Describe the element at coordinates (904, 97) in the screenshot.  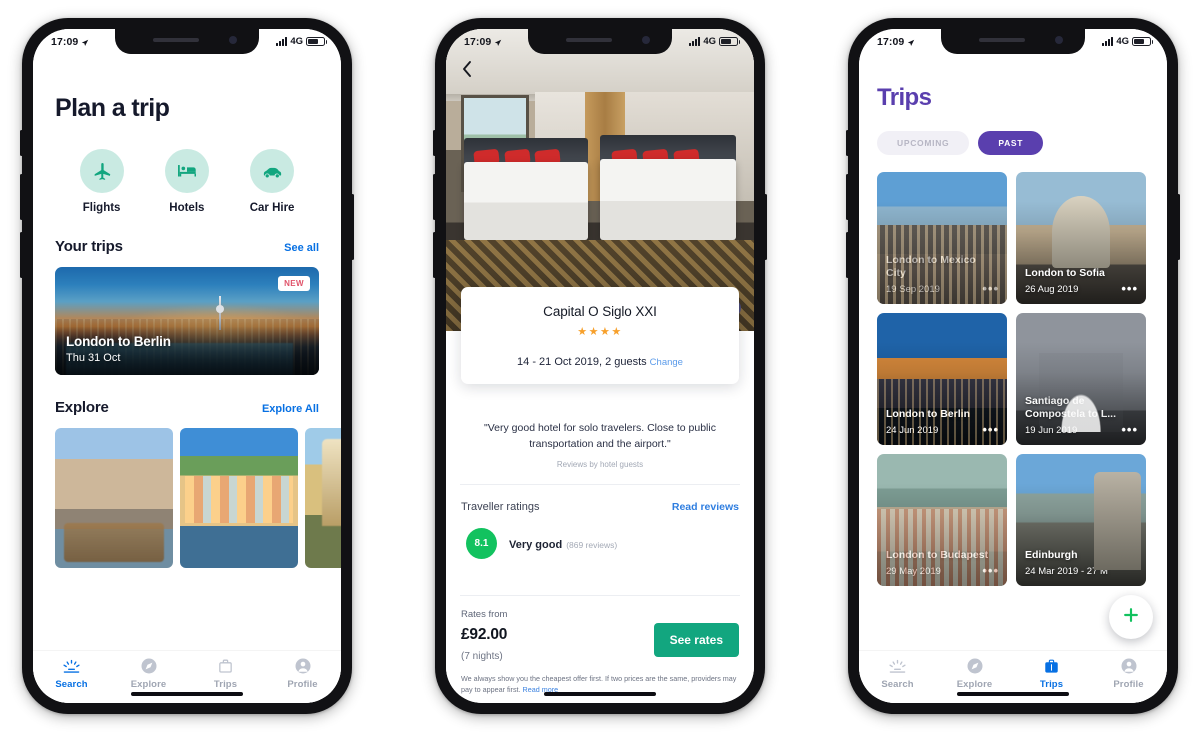
I see `page-title: Trips` at that location.